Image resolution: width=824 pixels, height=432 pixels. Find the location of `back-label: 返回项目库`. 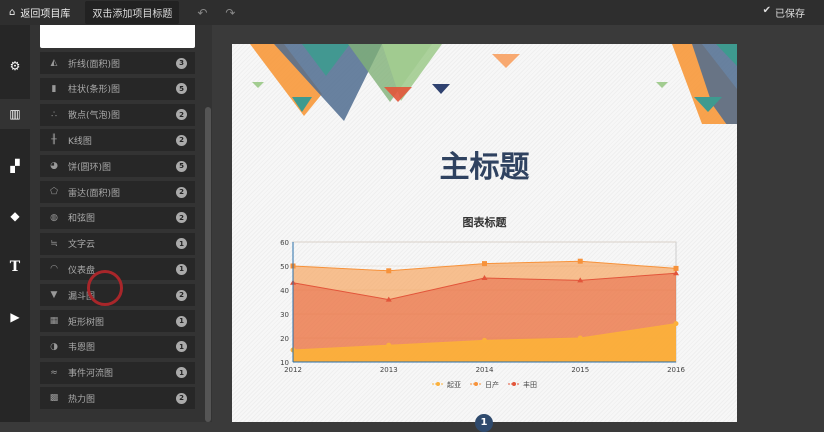

back-label: 返回项目库 is located at coordinates (45, 14).